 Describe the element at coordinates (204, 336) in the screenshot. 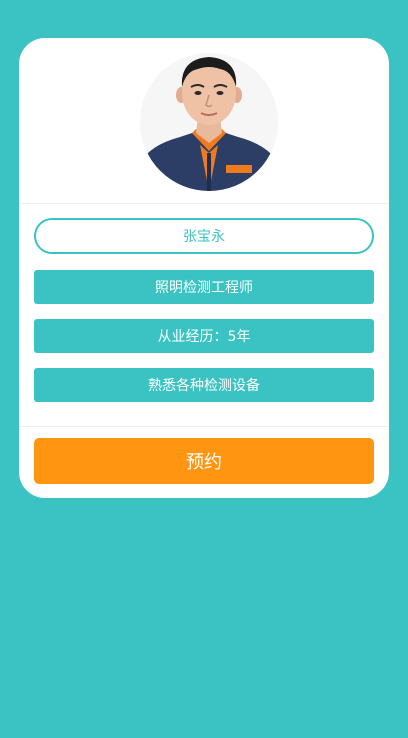

I see `technician-experience: 从业经历：5年` at that location.